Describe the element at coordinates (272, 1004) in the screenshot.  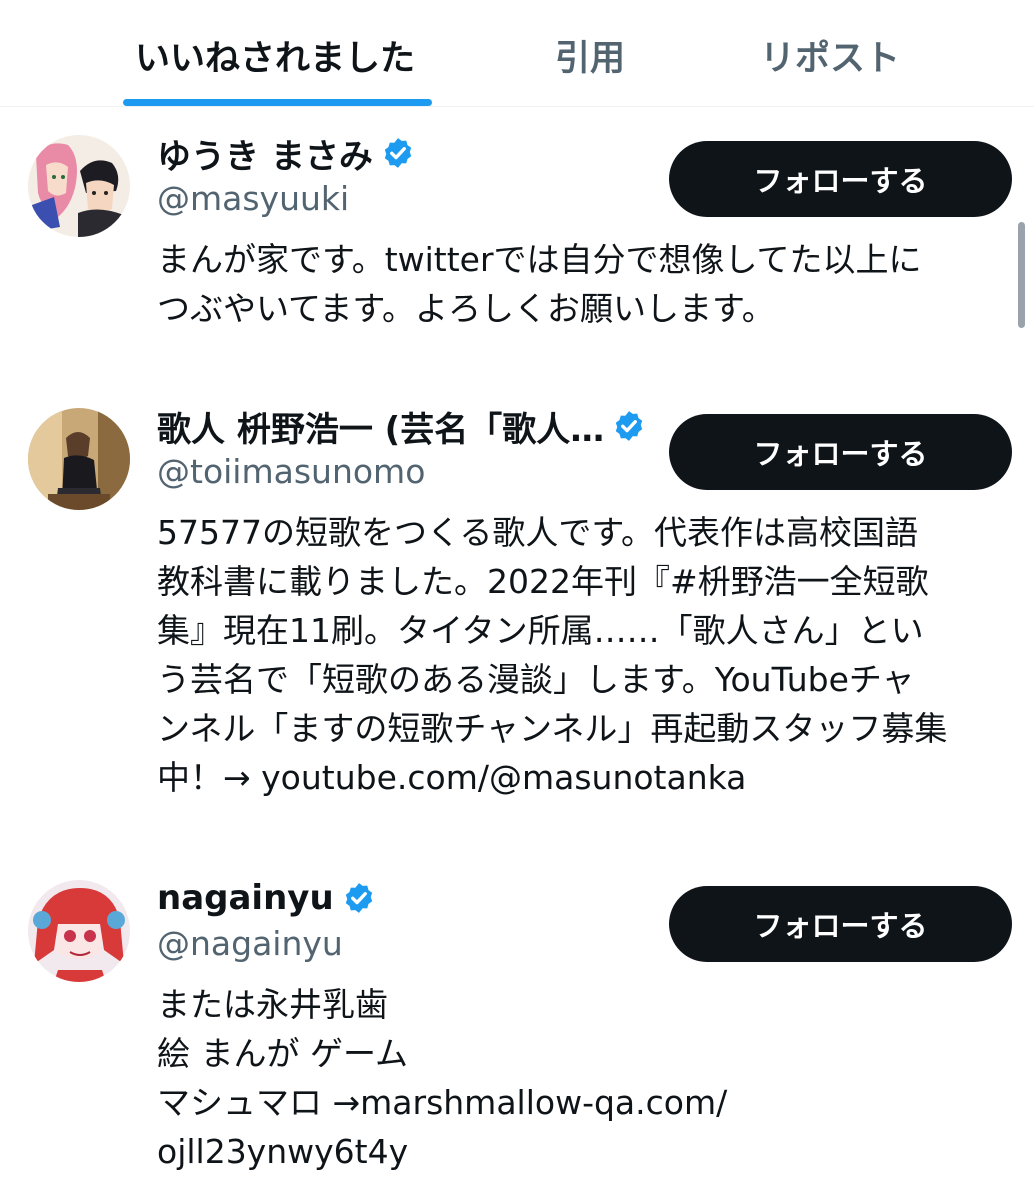
I see `bio-line: または永井乳歯` at that location.